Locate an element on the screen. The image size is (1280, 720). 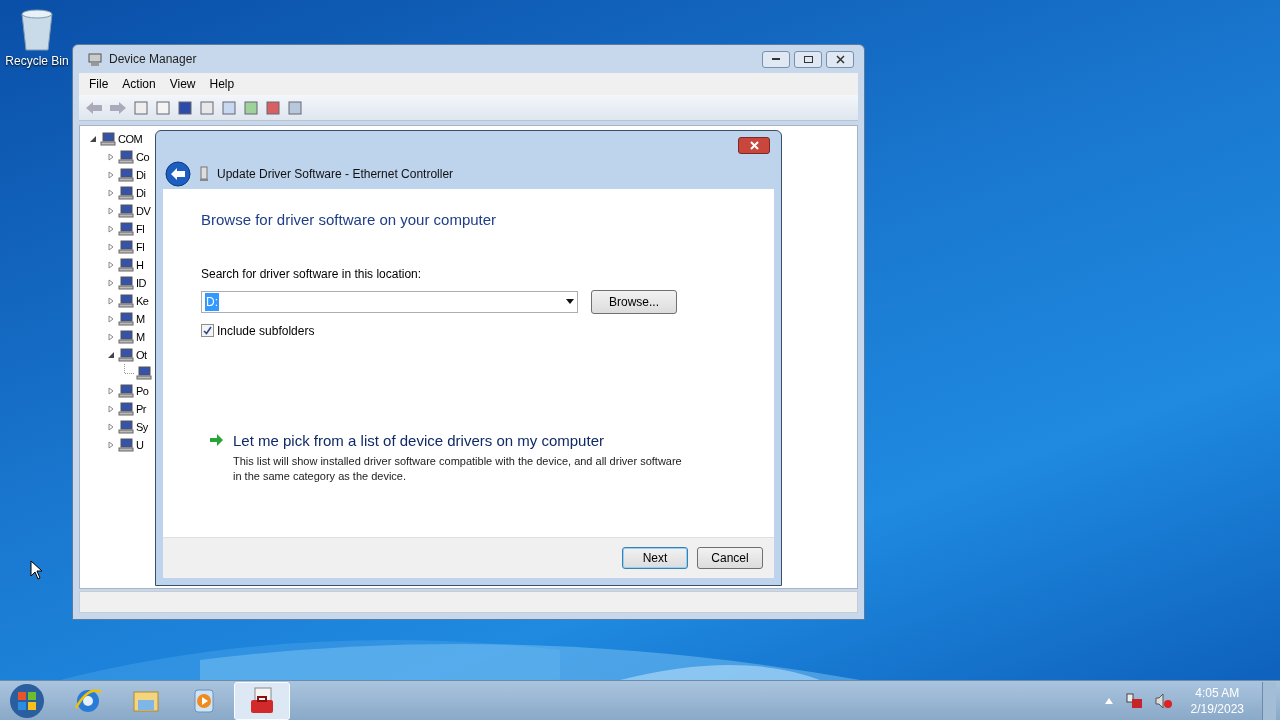
tree-item: Pr is located at coordinates (141, 409).